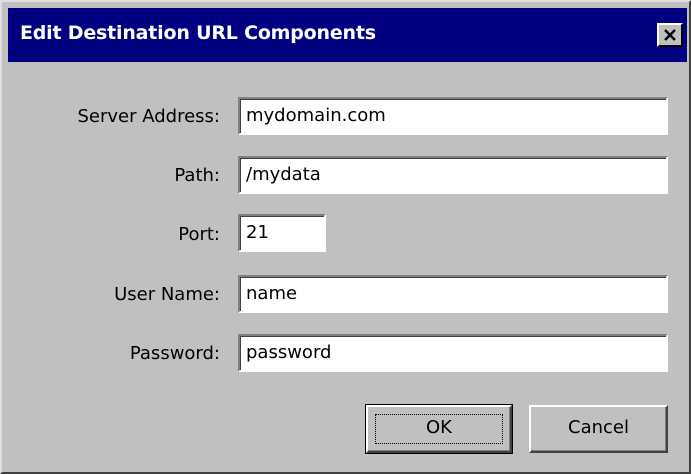 This screenshot has width=691, height=474. I want to click on path-input: /mydata, so click(453, 175).